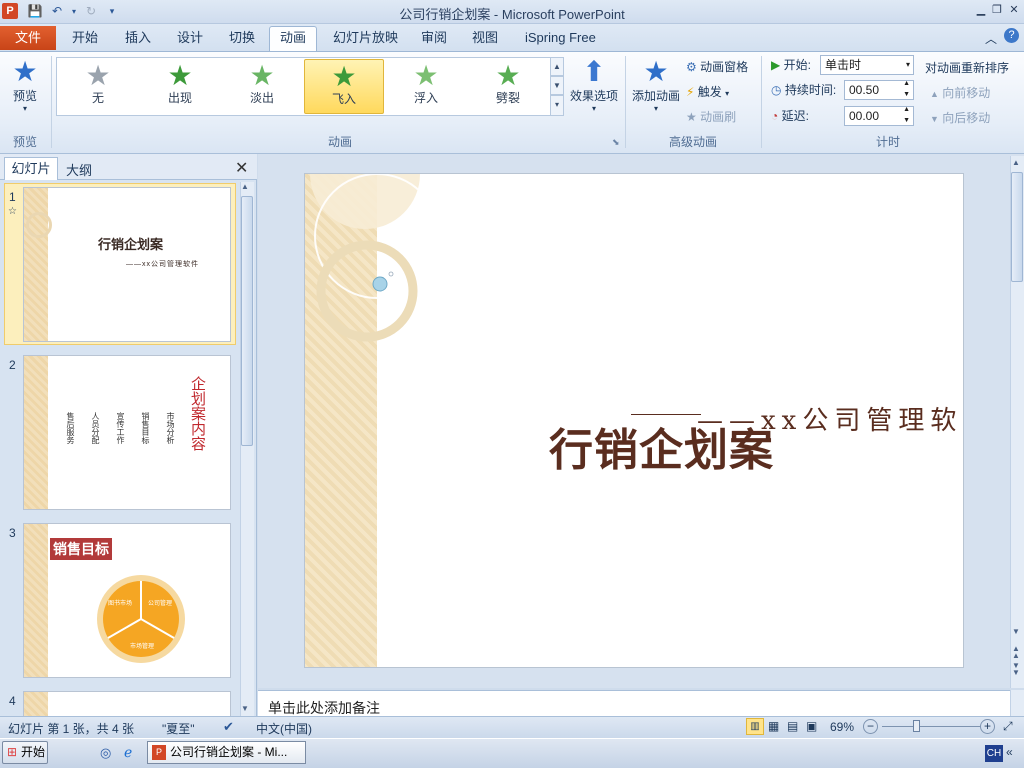 The width and height of the screenshot is (1024, 768). Describe the element at coordinates (127, 432) in the screenshot. I see `slide-thumbnail-2: 企划案内容 市场分析 销售目标 宣传工作 人员分配 售后服务` at that location.